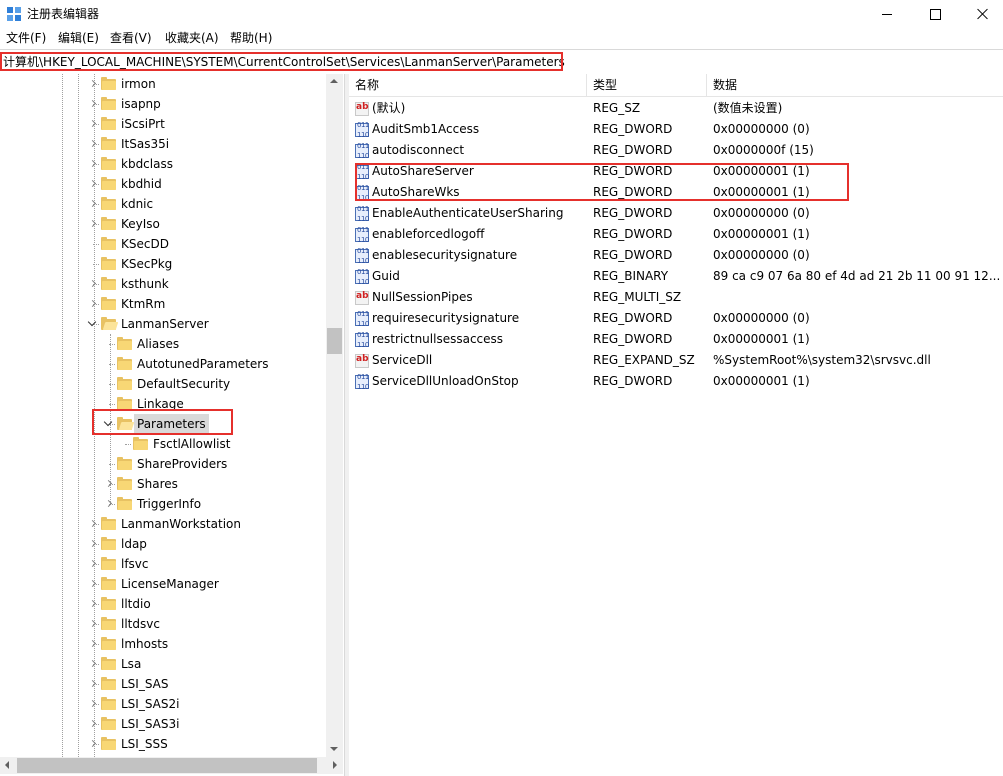  Describe the element at coordinates (163, 184) in the screenshot. I see `tree-item: kbdhid` at that location.